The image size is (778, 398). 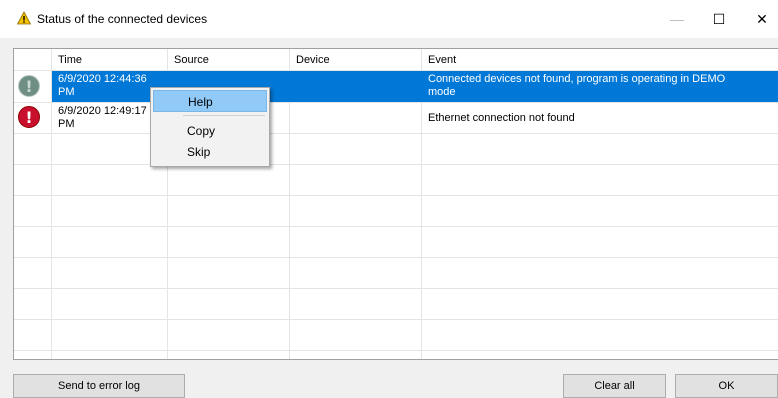 I want to click on window-title: Status of the connected devices, so click(x=122, y=19).